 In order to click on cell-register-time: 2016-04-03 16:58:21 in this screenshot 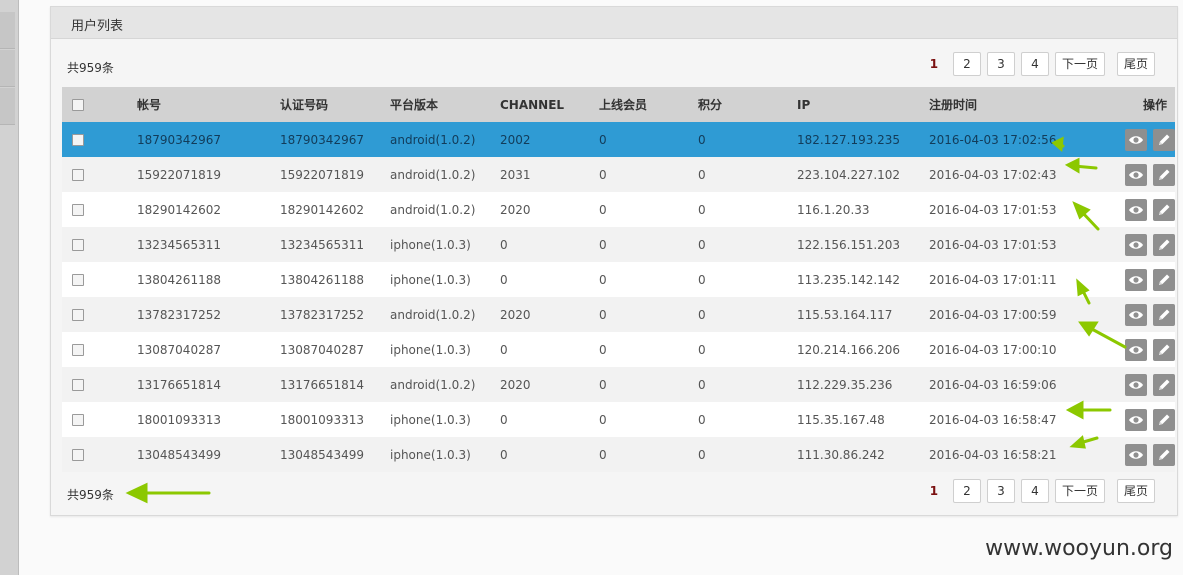, I will do `click(993, 454)`.